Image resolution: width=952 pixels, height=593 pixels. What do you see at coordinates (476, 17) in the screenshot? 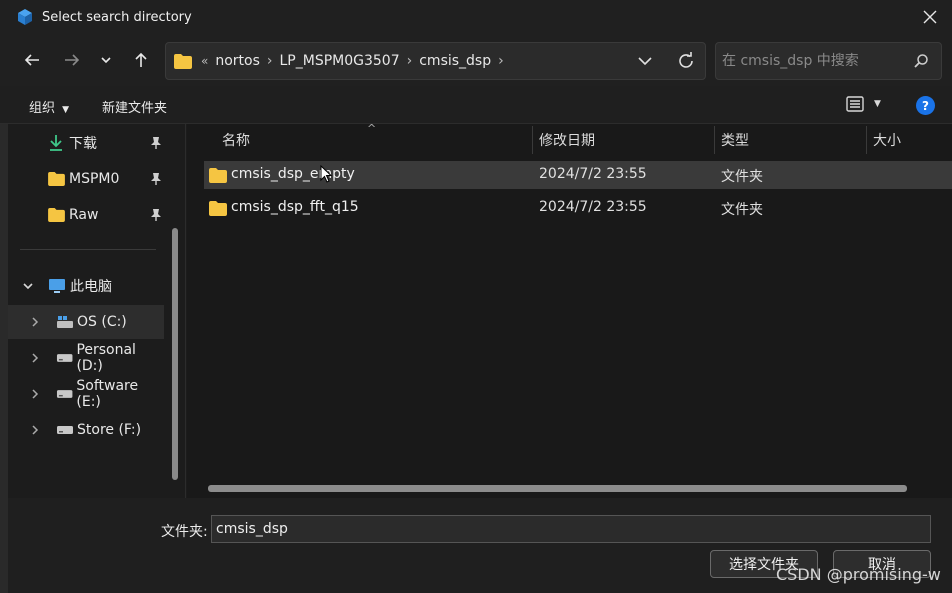
I see `title-bar: Select search directory` at bounding box center [476, 17].